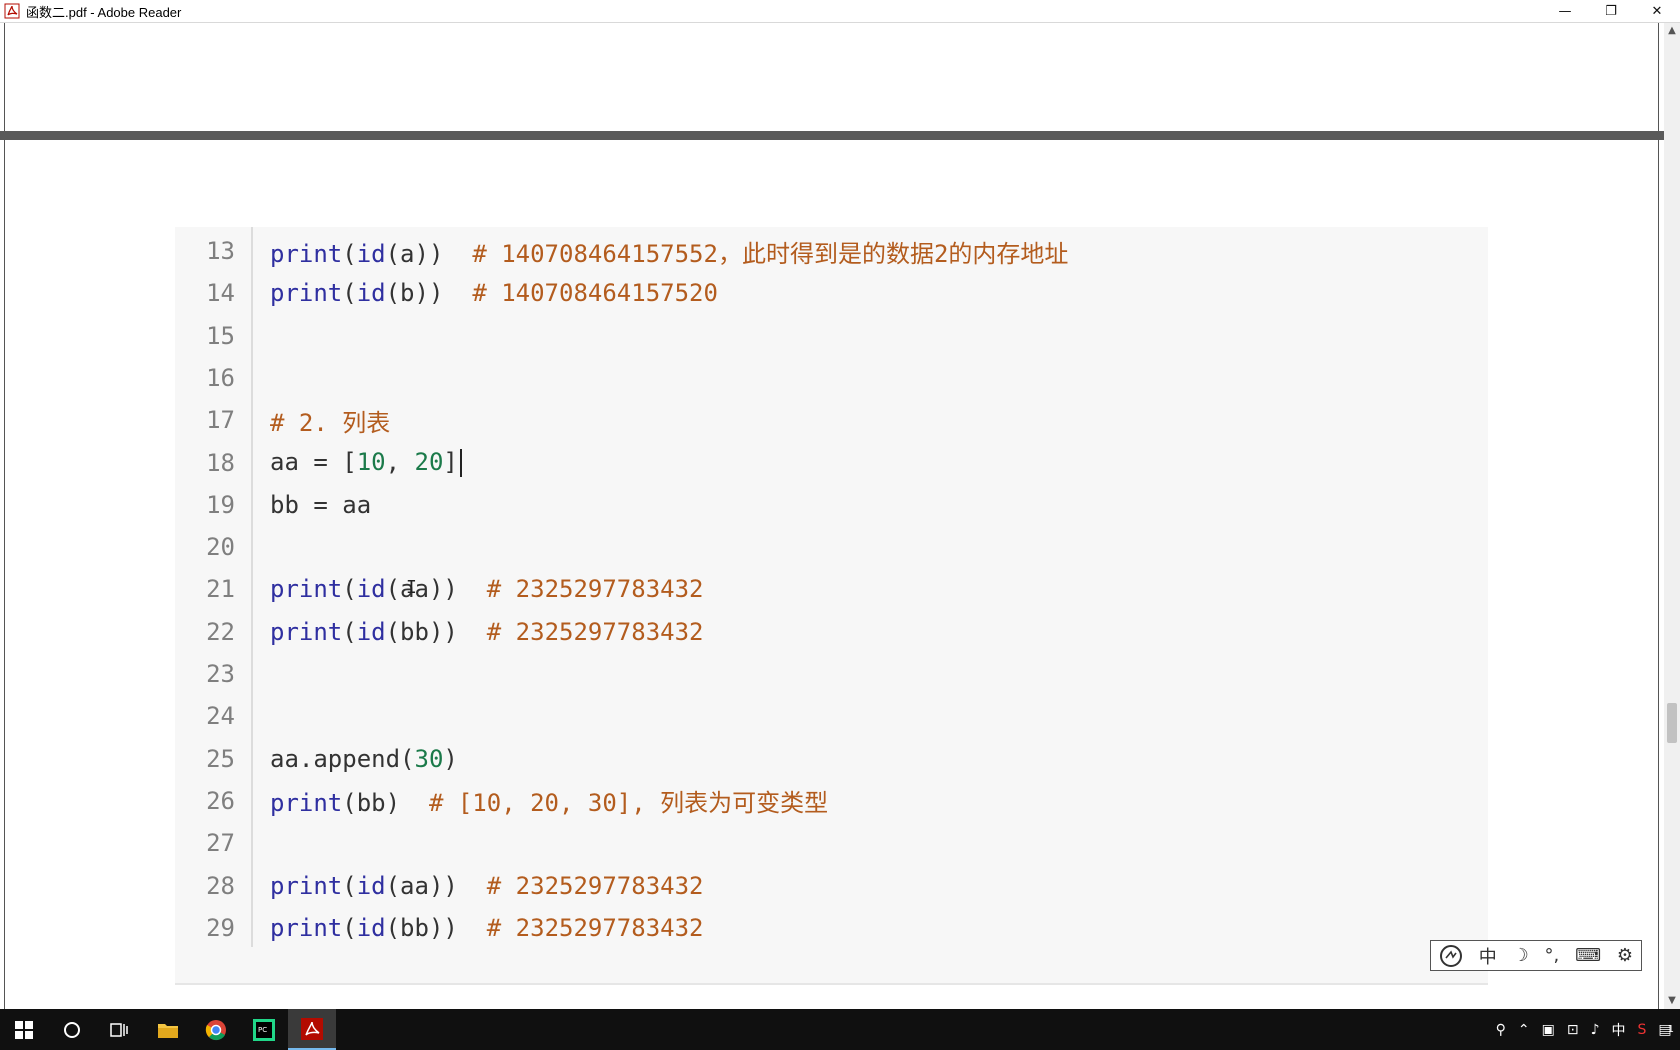  What do you see at coordinates (220, 758) in the screenshot?
I see `line-number: 25` at bounding box center [220, 758].